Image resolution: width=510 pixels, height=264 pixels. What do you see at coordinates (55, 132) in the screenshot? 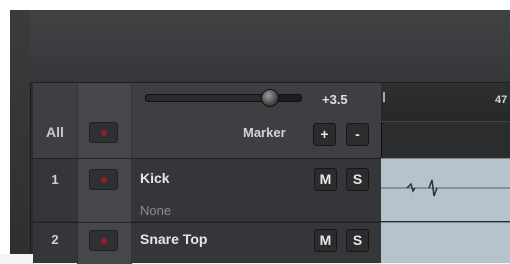
I see `all-tracks-label: All` at bounding box center [55, 132].